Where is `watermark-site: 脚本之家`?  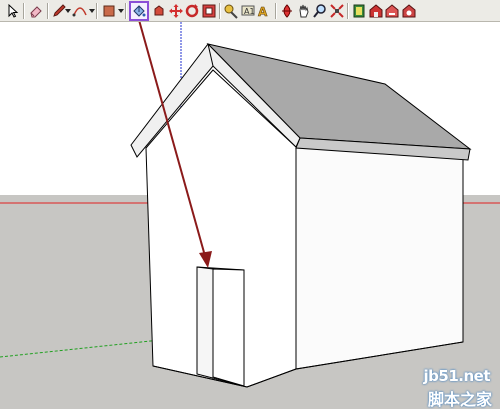 watermark-site: 脚本之家 is located at coordinates (459, 399).